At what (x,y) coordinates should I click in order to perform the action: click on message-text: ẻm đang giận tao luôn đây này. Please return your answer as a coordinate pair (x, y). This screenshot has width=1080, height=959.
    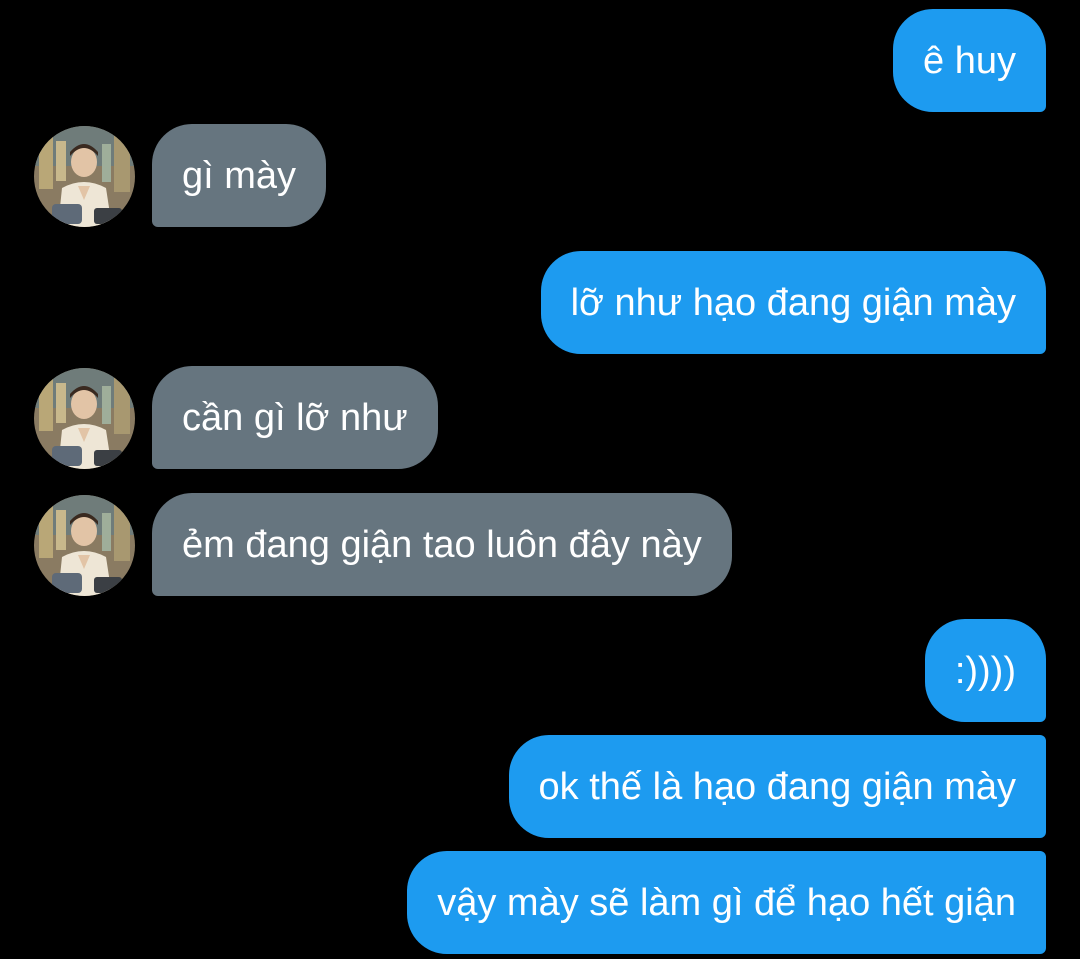
    Looking at the image, I should click on (442, 544).